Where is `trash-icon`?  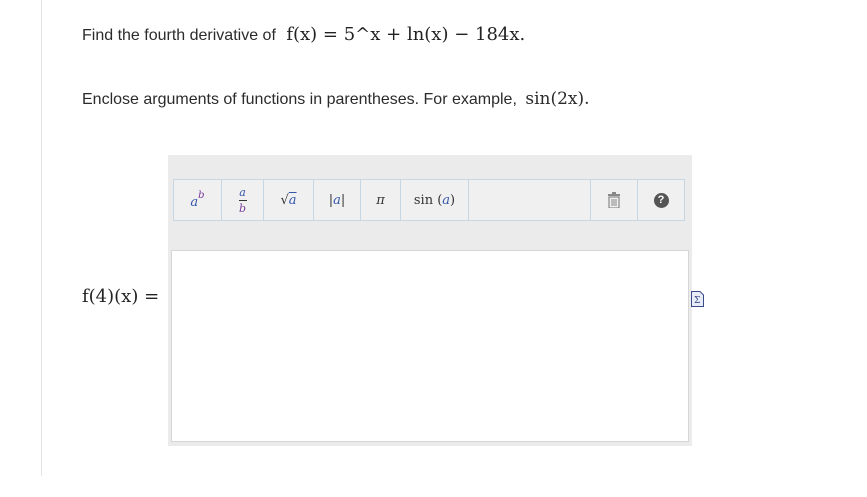
trash-icon is located at coordinates (614, 200).